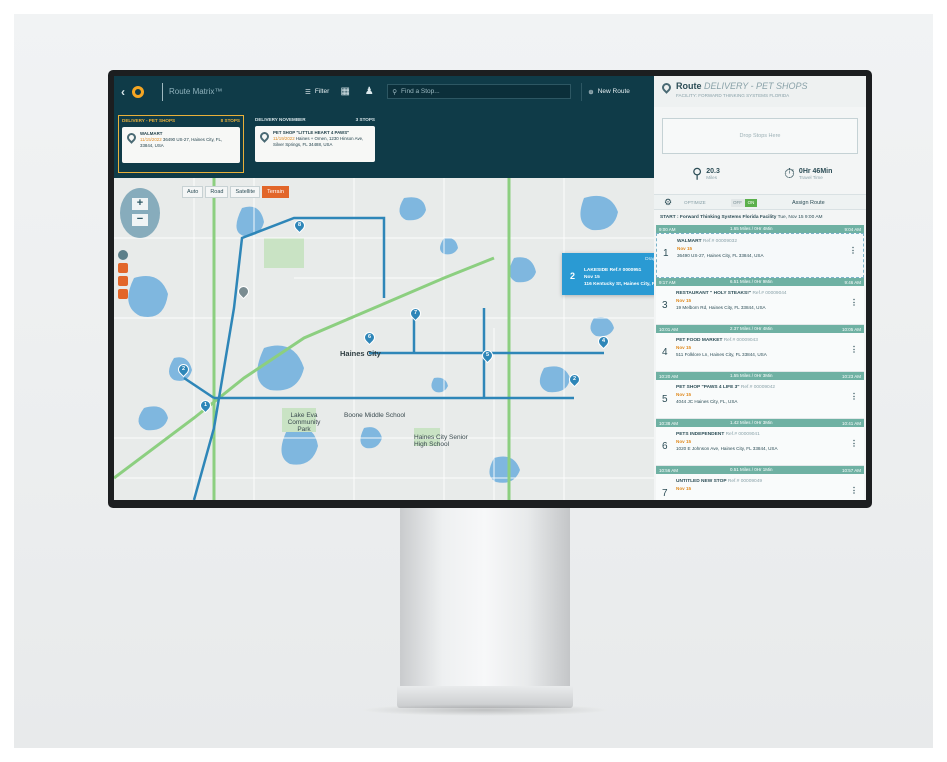  Describe the element at coordinates (123, 92) in the screenshot. I see `back-icon: ‹` at that location.